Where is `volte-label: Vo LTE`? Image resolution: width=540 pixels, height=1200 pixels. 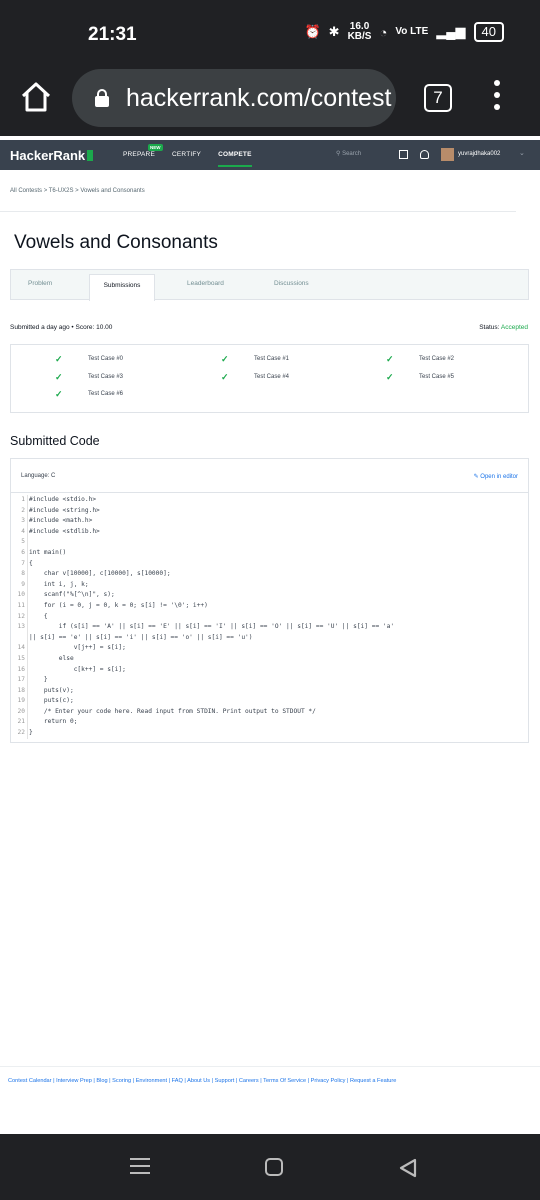 volte-label: Vo LTE is located at coordinates (412, 31).